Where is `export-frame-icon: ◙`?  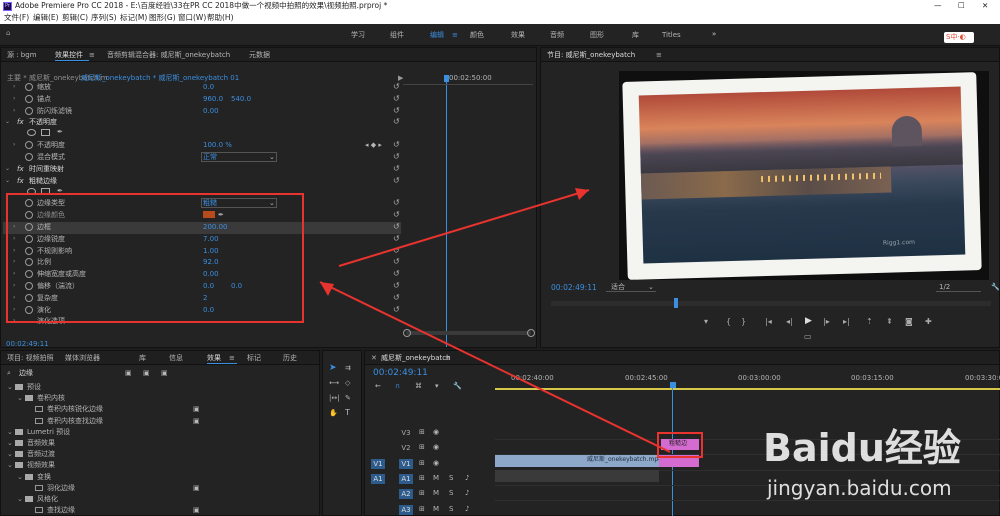
export-frame-icon: ◙ is located at coordinates (909, 321).